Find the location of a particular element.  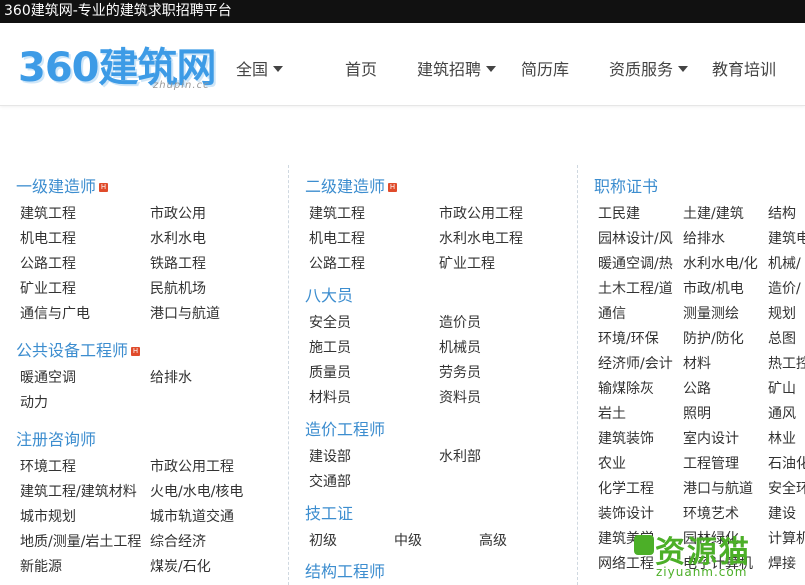

link-item: 防护/防化 is located at coordinates (713, 338).